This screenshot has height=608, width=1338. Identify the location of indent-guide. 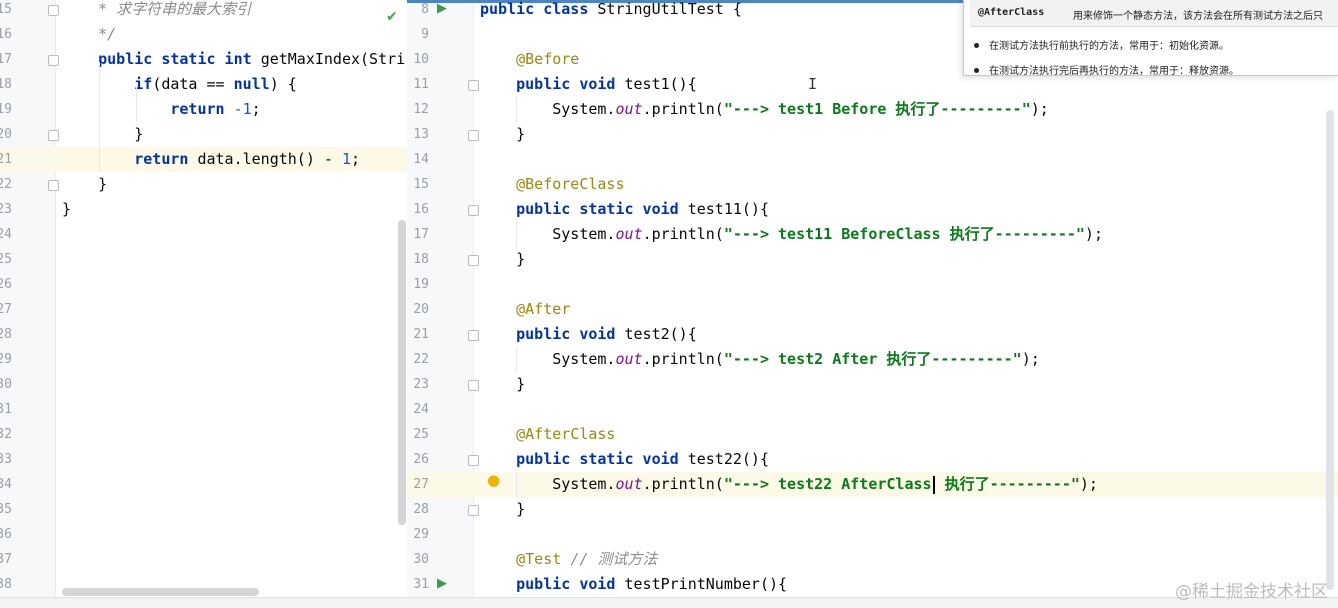
(99, 117).